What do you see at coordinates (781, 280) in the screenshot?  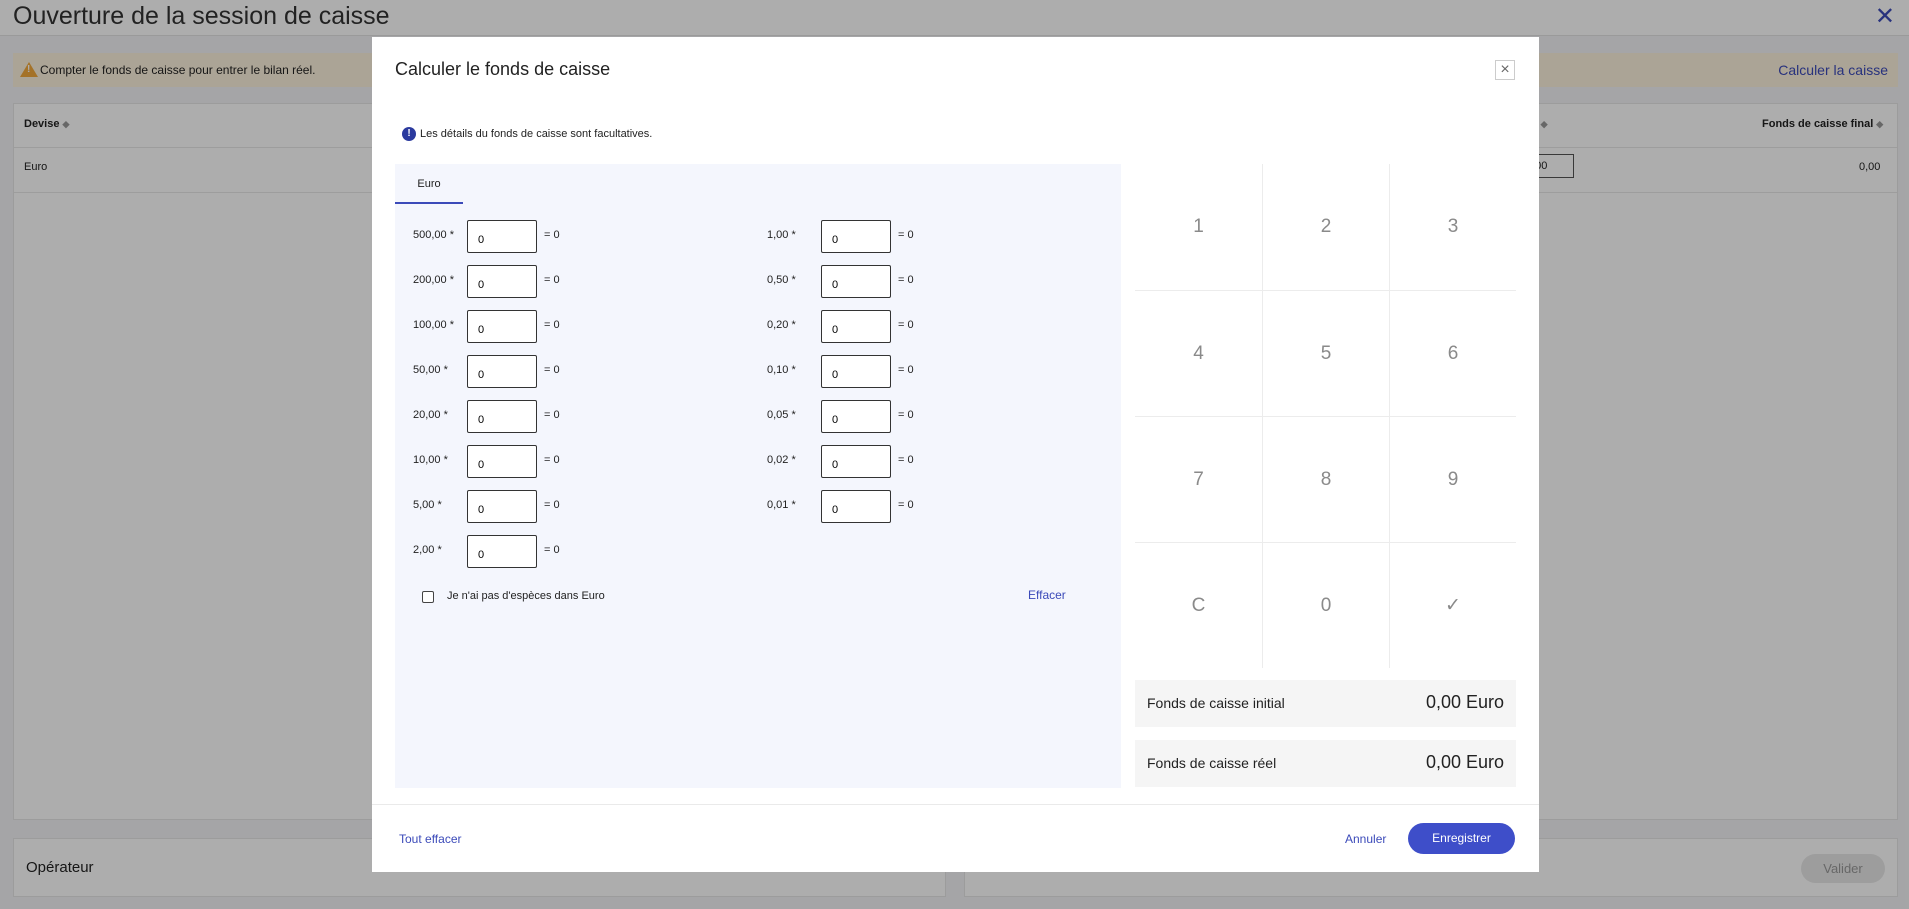 I see `denomination-label: 0,50 *` at bounding box center [781, 280].